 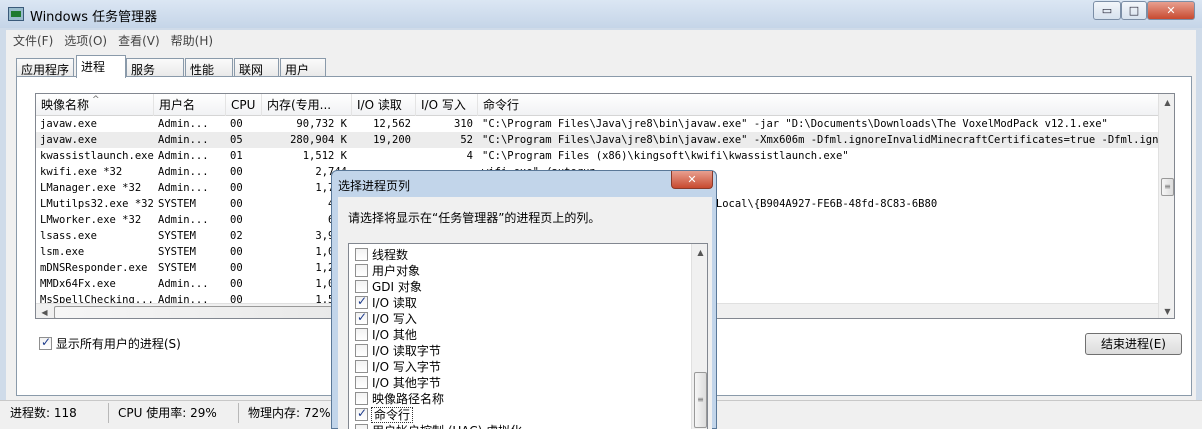 What do you see at coordinates (398, 366) in the screenshot?
I see `column-option: I/O 写入字节` at bounding box center [398, 366].